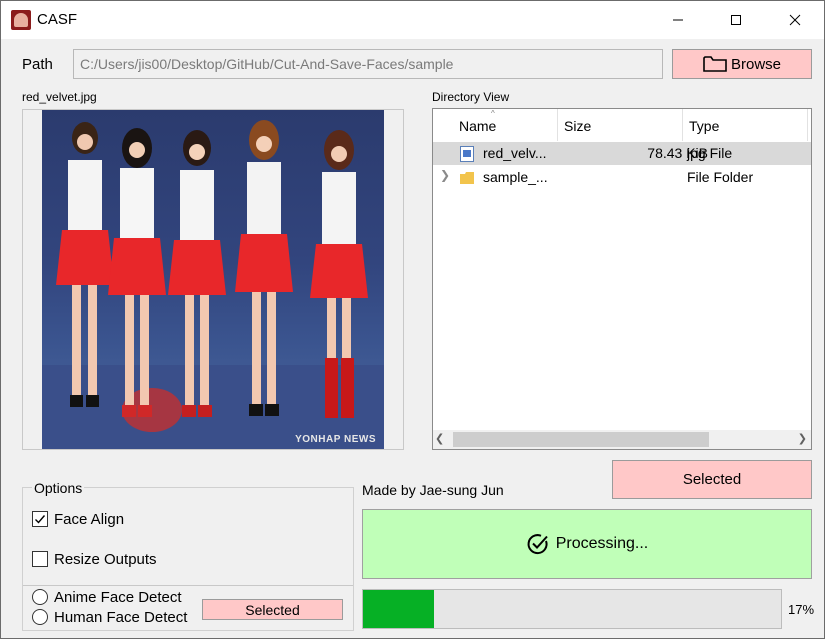  Describe the element at coordinates (756, 64) in the screenshot. I see `browse-button-label: Browse` at that location.